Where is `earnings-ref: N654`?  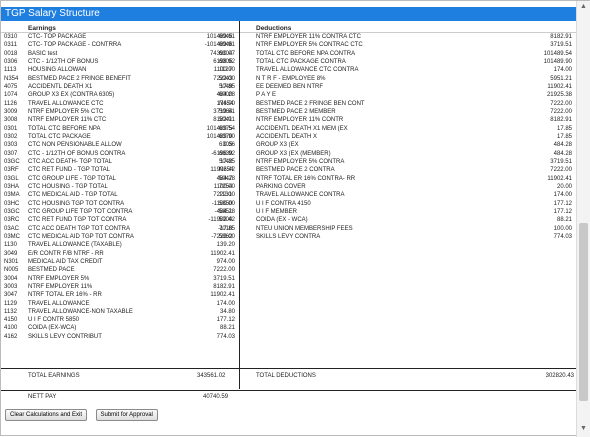 earnings-ref: N654 is located at coordinates (226, 103).